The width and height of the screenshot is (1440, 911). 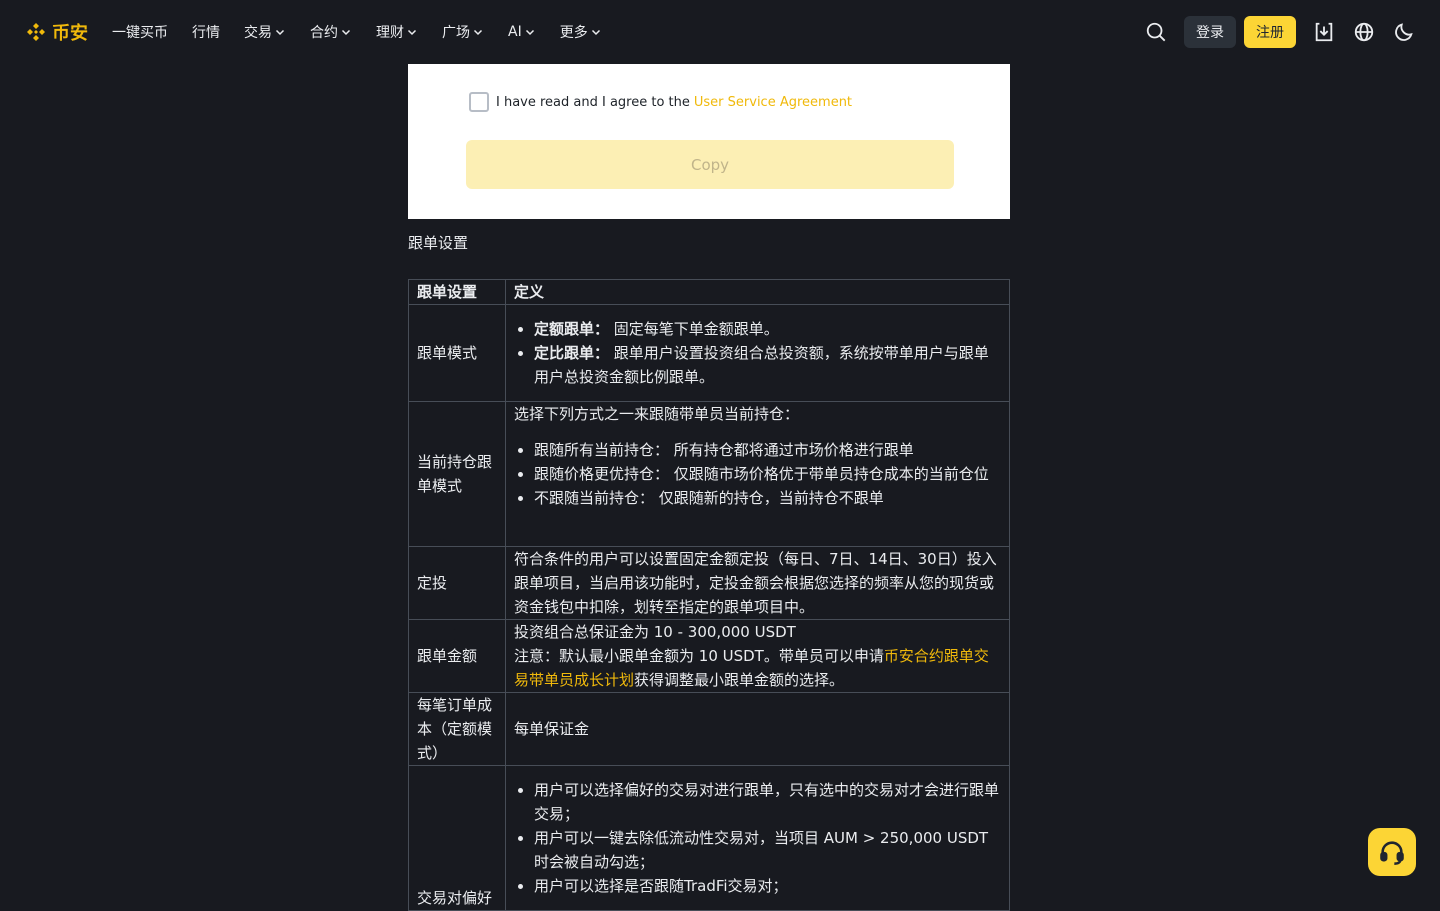 I want to click on logo: 币安, so click(x=56, y=32).